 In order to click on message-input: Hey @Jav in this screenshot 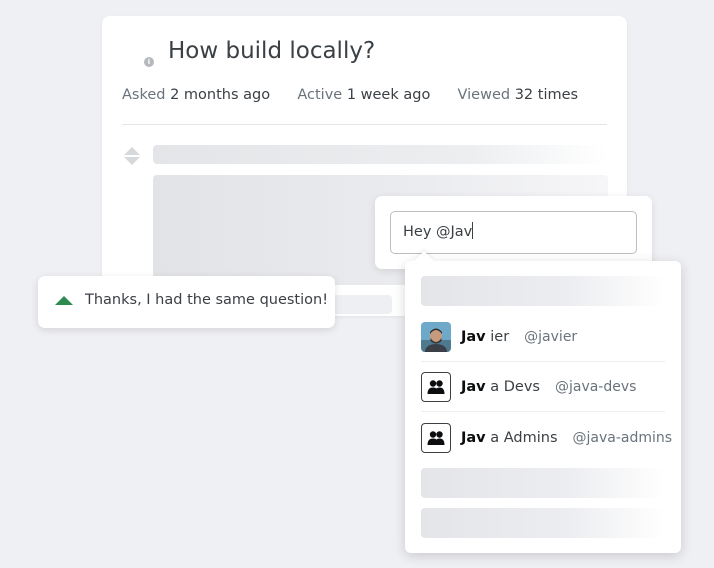, I will do `click(513, 232)`.